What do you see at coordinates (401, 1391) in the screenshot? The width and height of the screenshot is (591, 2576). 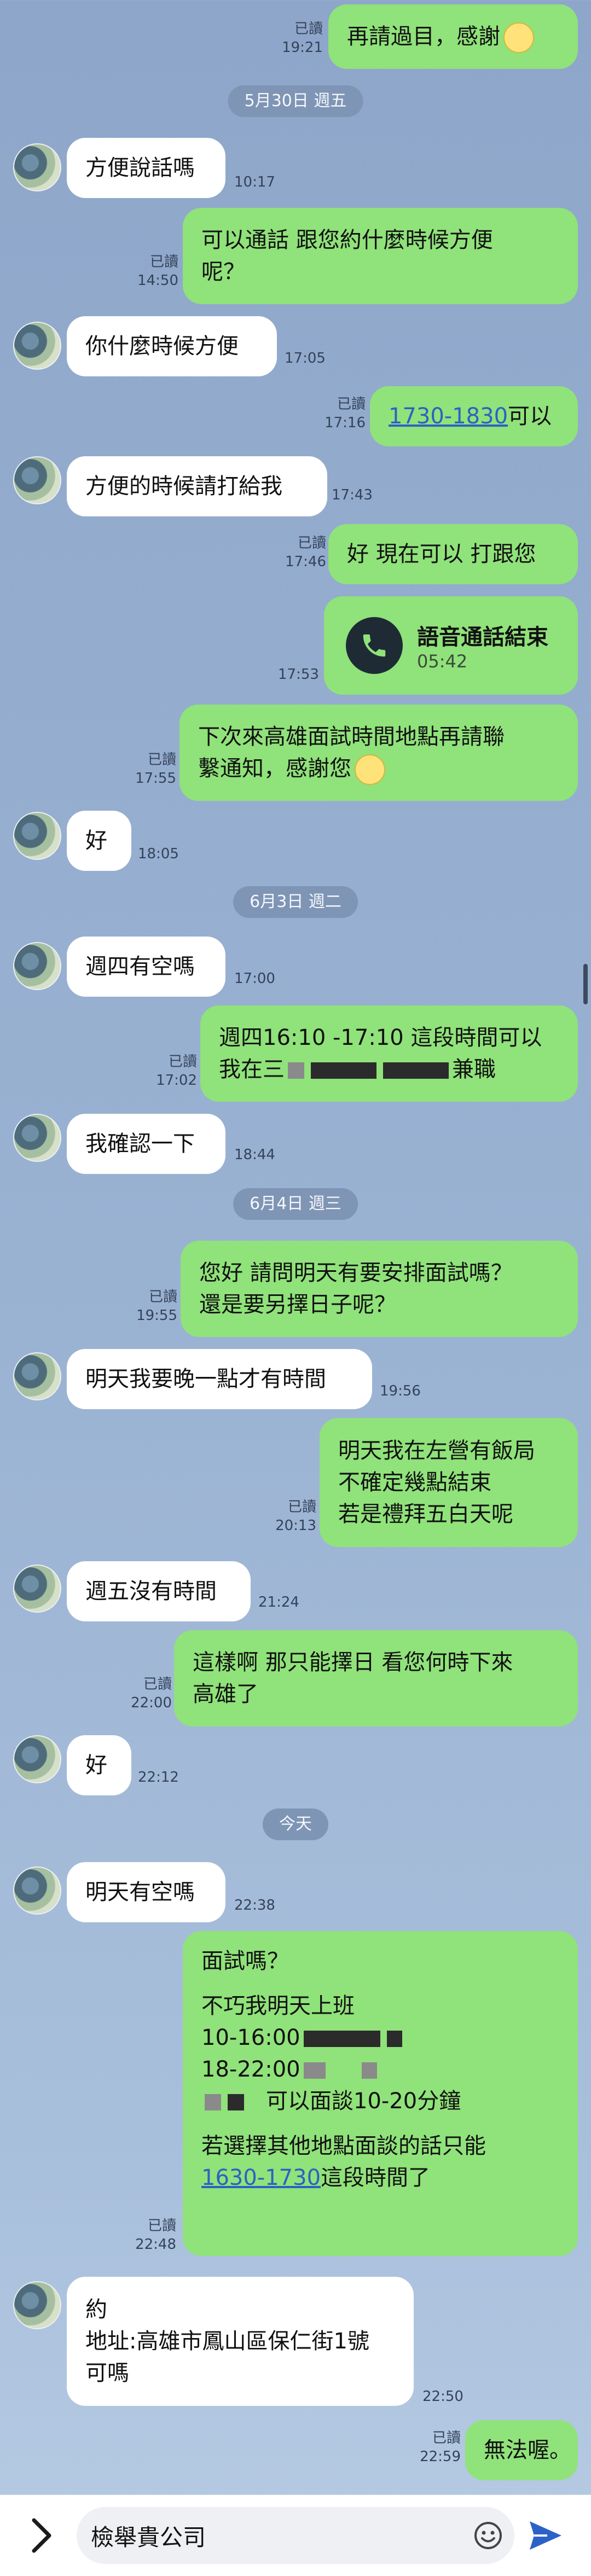 I see `message-time: 19:56` at bounding box center [401, 1391].